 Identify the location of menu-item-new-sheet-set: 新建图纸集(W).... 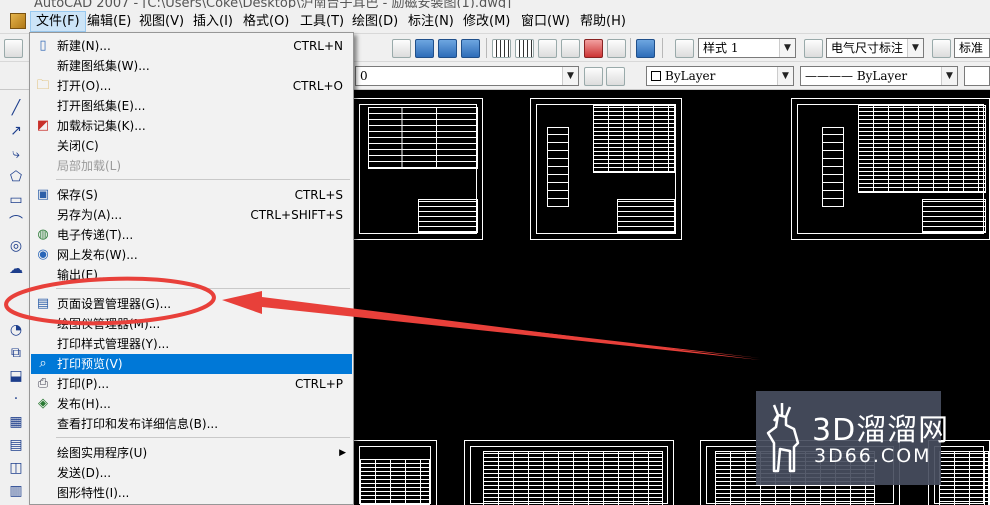
(191, 66).